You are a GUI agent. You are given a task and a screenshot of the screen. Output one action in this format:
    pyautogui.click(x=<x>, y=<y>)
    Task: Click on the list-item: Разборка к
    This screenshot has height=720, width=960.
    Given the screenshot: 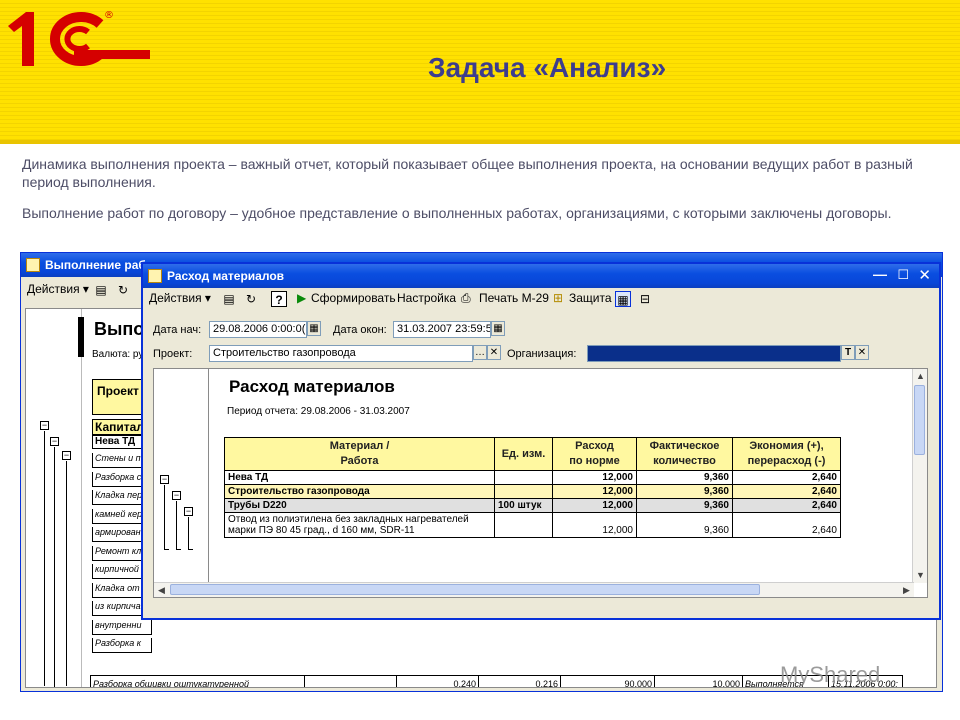 What is the action you would take?
    pyautogui.click(x=122, y=645)
    